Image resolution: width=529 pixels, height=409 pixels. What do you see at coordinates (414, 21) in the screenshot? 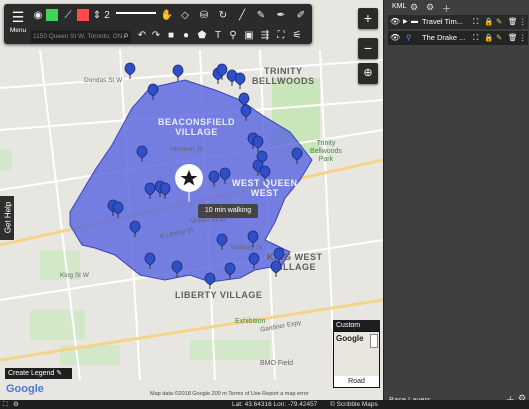
I see `folder-icon: ▬` at bounding box center [414, 21].